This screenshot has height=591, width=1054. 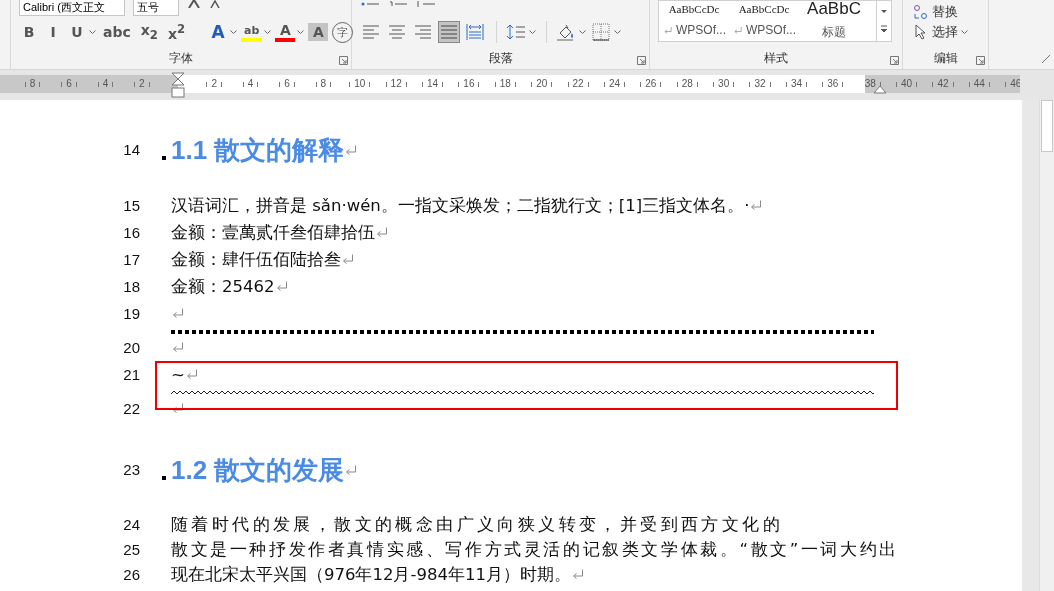 What do you see at coordinates (258, 150) in the screenshot?
I see `heading: 1.1 散文的解释` at bounding box center [258, 150].